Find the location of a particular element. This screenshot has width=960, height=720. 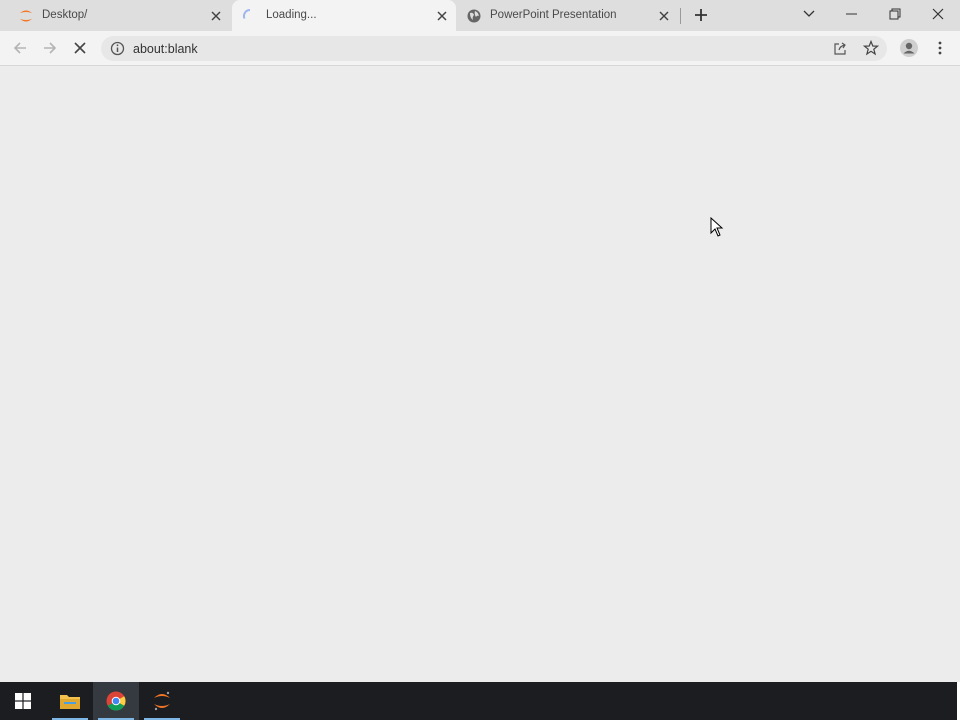

avatar-icon is located at coordinates (909, 48).